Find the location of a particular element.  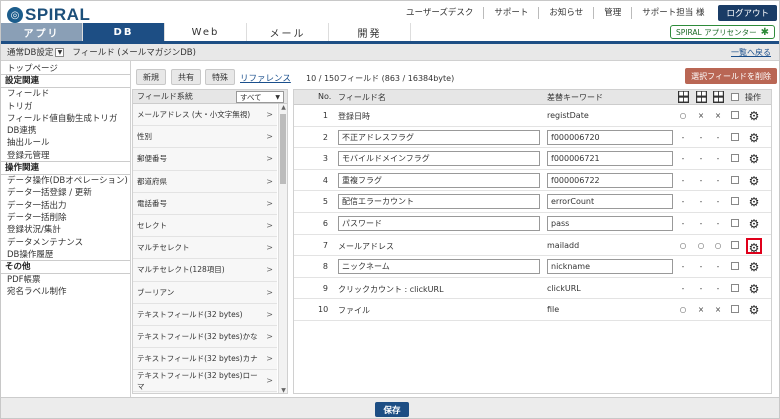

tab-app: アプリ is located at coordinates (42, 32).